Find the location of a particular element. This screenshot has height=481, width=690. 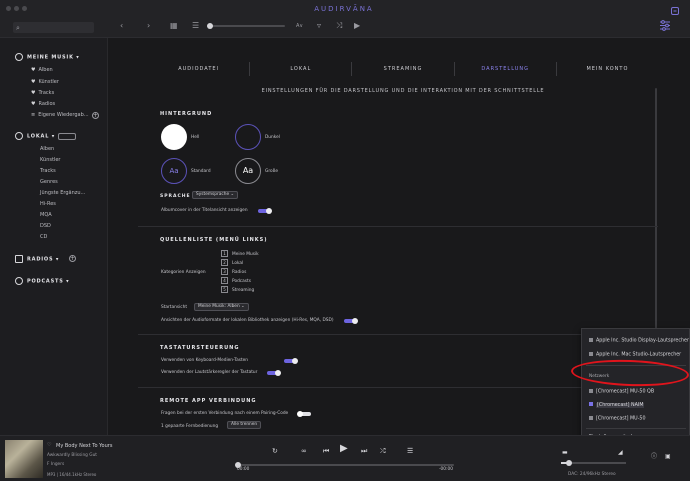

pairing-toggle is located at coordinates (304, 414).